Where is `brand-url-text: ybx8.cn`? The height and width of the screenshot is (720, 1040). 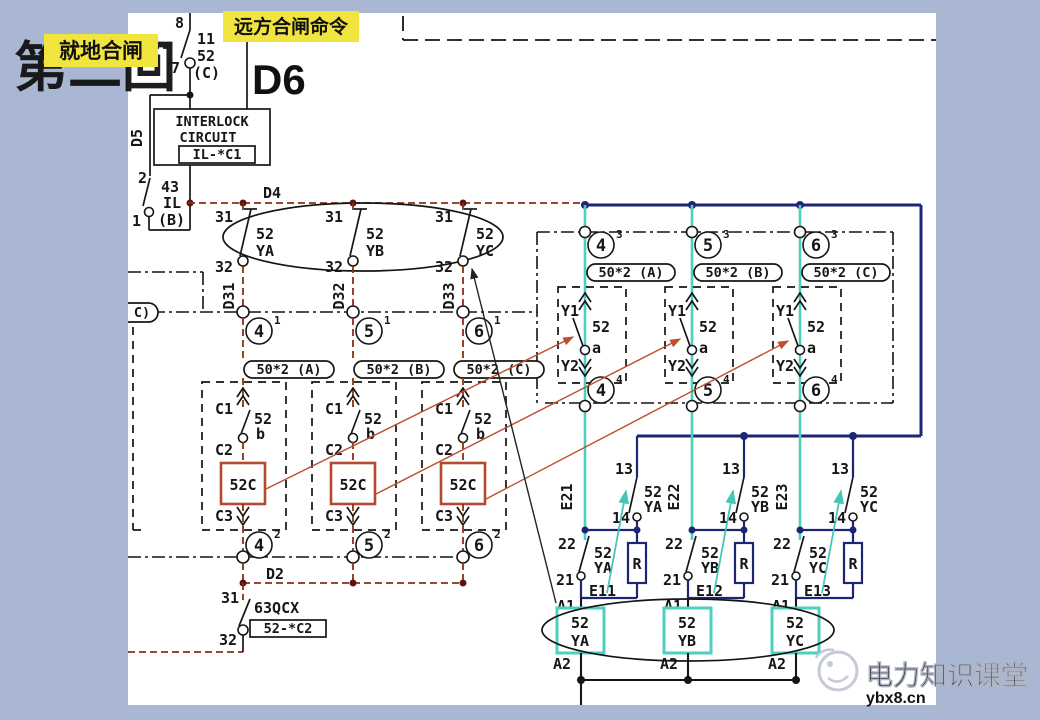 brand-url-text: ybx8.cn is located at coordinates (896, 698).